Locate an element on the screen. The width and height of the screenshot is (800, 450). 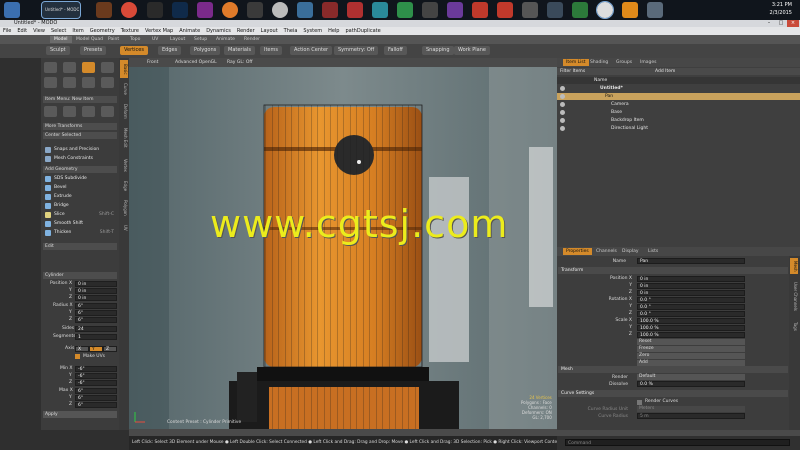
vtab-mesh: Mesh is located at coordinates (794, 266).